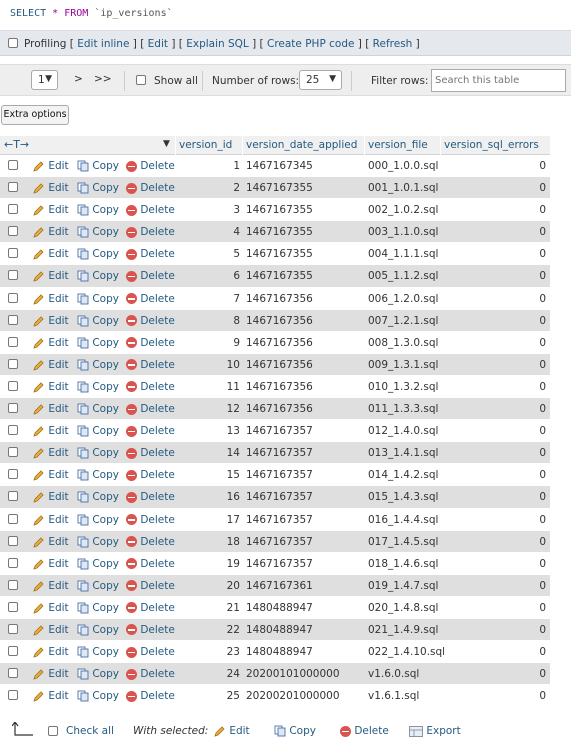 Image resolution: width=571 pixels, height=742 pixels. Describe the element at coordinates (158, 44) in the screenshot. I see `edit-link: Edit` at that location.